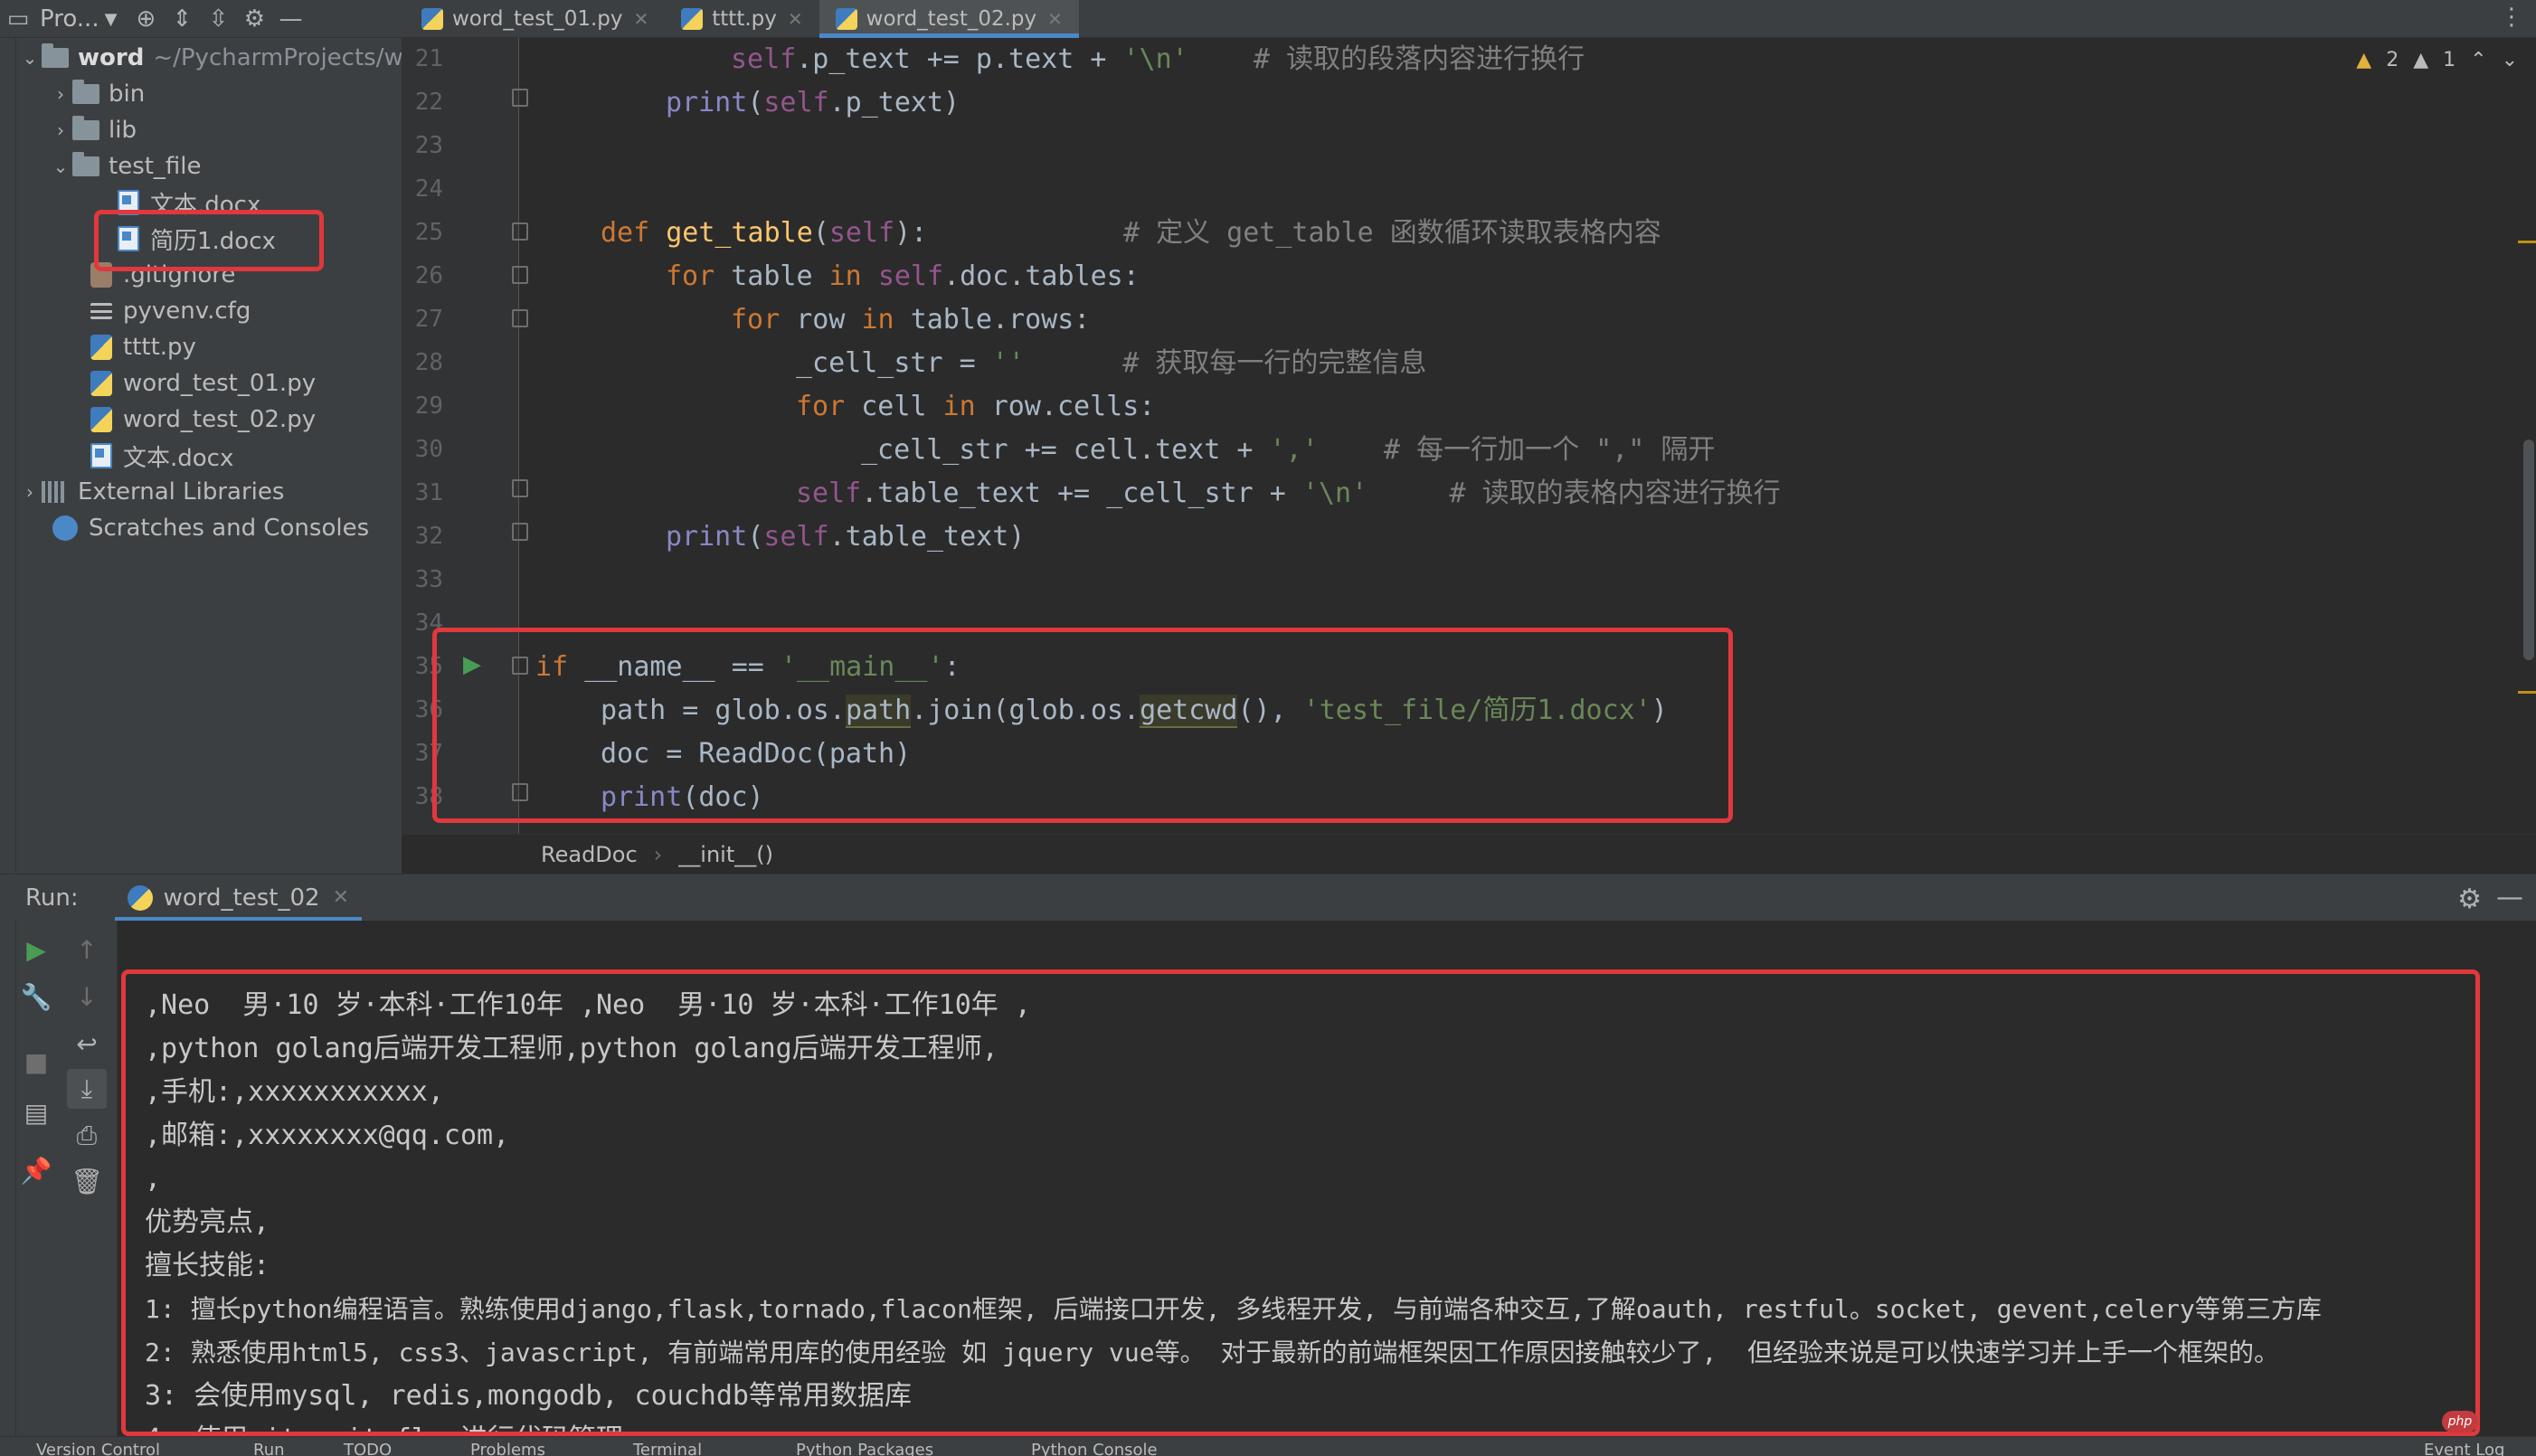 Image resolution: width=2536 pixels, height=1456 pixels. Describe the element at coordinates (197, 239) in the screenshot. I see `tree-item-resume-docx: 简历1.docx` at that location.